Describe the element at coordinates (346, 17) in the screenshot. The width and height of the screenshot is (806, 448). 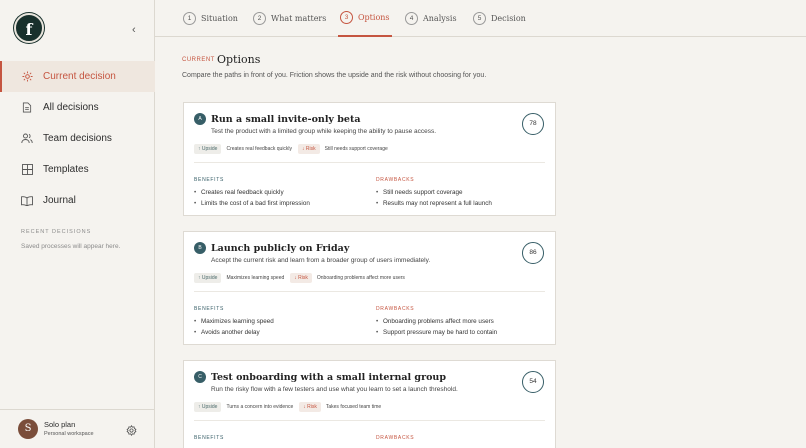
I see `step-number: 3` at that location.